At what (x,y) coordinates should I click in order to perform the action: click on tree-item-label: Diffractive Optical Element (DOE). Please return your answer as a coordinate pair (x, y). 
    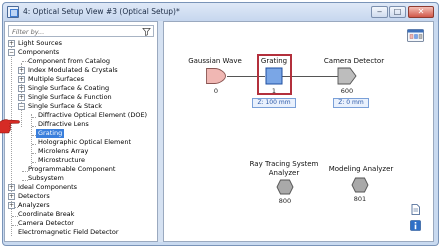
    Looking at the image, I should click on (93, 115).